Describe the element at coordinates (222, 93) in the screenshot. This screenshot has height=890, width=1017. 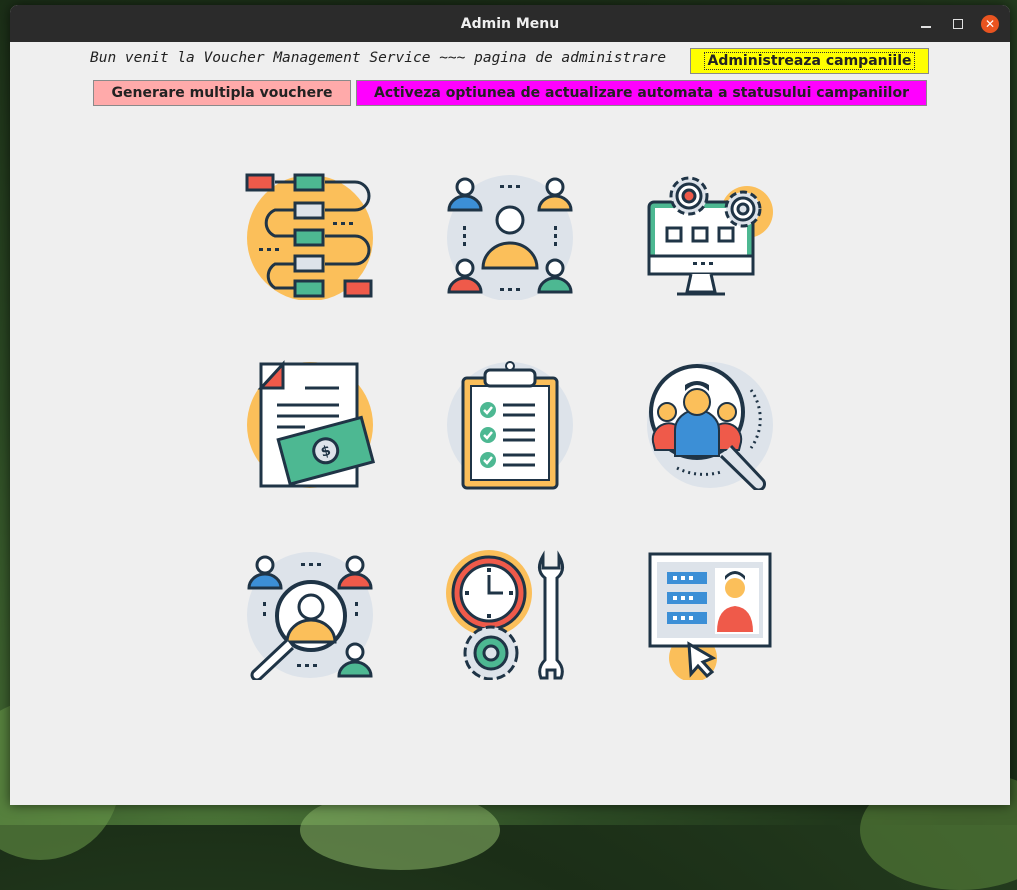
I see `bulk-vouchers-button: Generare multipla vouchere` at that location.